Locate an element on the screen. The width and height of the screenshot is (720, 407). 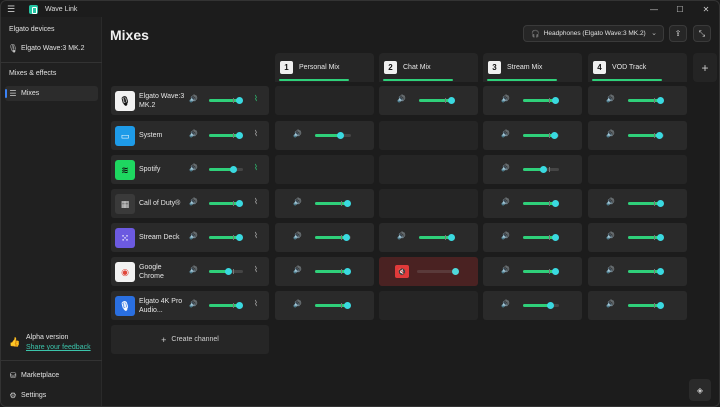
create-channel-button: + Create channel is located at coordinates (190, 339).